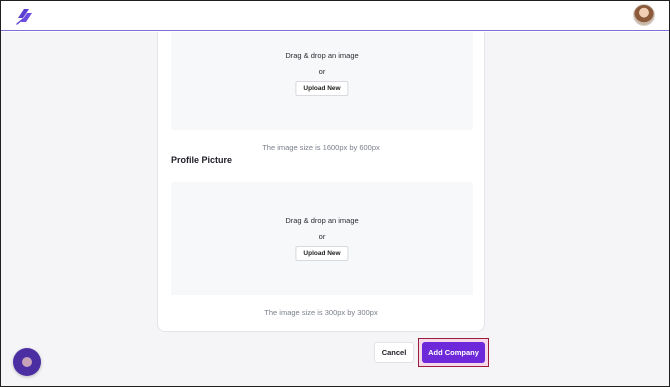  What do you see at coordinates (644, 15) in the screenshot?
I see `user-avatar` at bounding box center [644, 15].